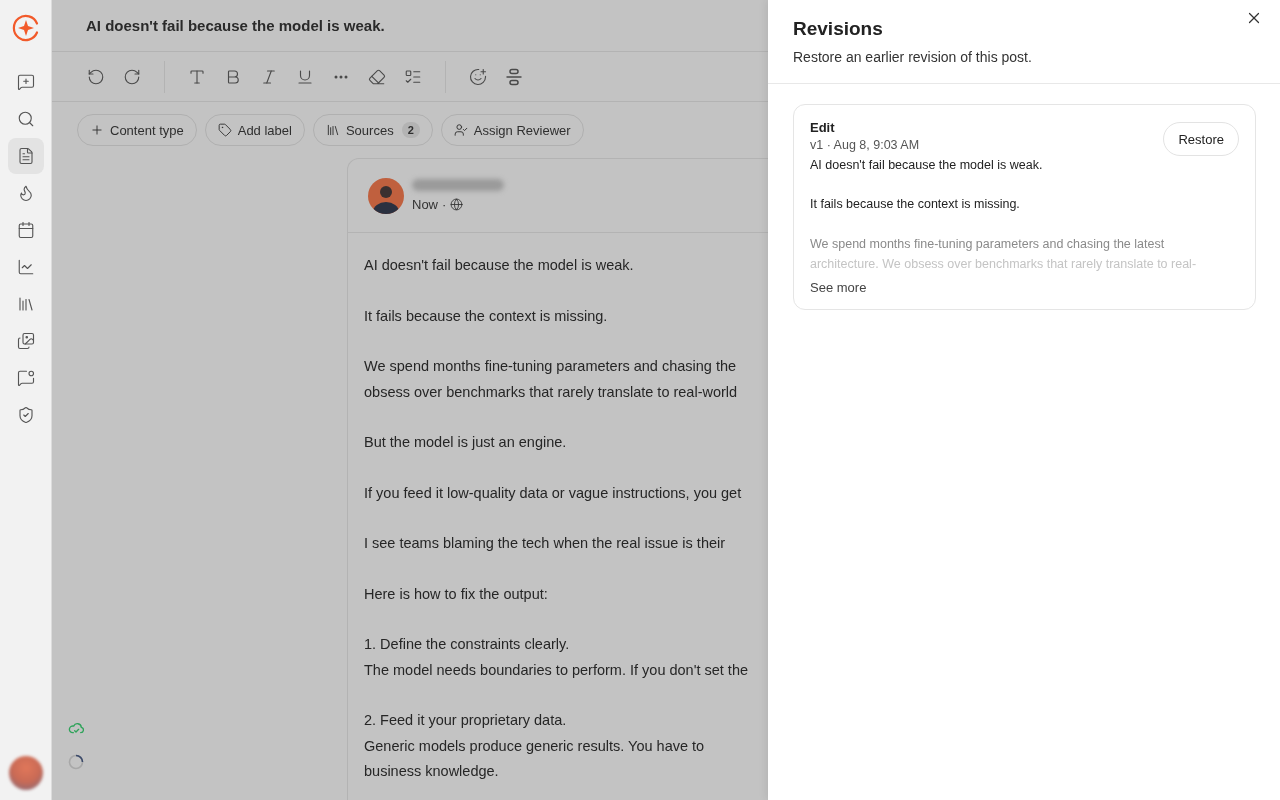 This screenshot has width=1280, height=800. I want to click on preview-text: architecture. We obsess over benchmarks that rarely translate to real-, so click(1003, 264).